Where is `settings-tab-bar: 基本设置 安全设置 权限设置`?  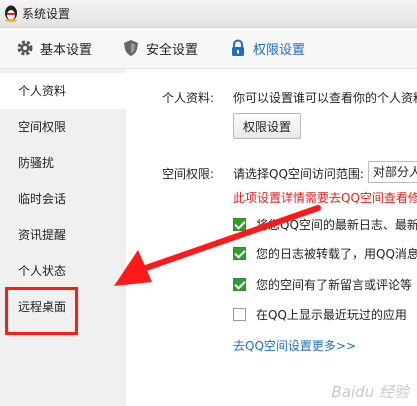
settings-tab-bar: 基本设置 安全设置 权限设置 is located at coordinates (208, 48).